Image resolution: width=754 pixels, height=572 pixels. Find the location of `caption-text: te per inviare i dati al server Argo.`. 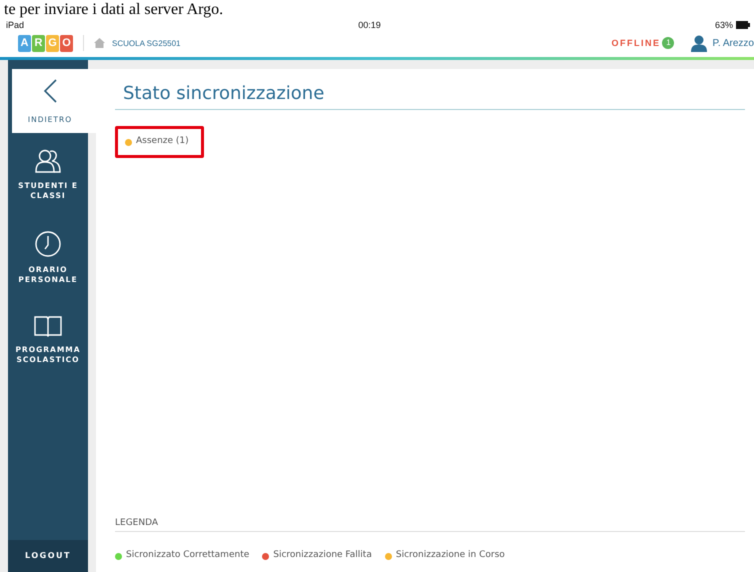

caption-text: te per inviare i dati al server Argo. is located at coordinates (113, 9).